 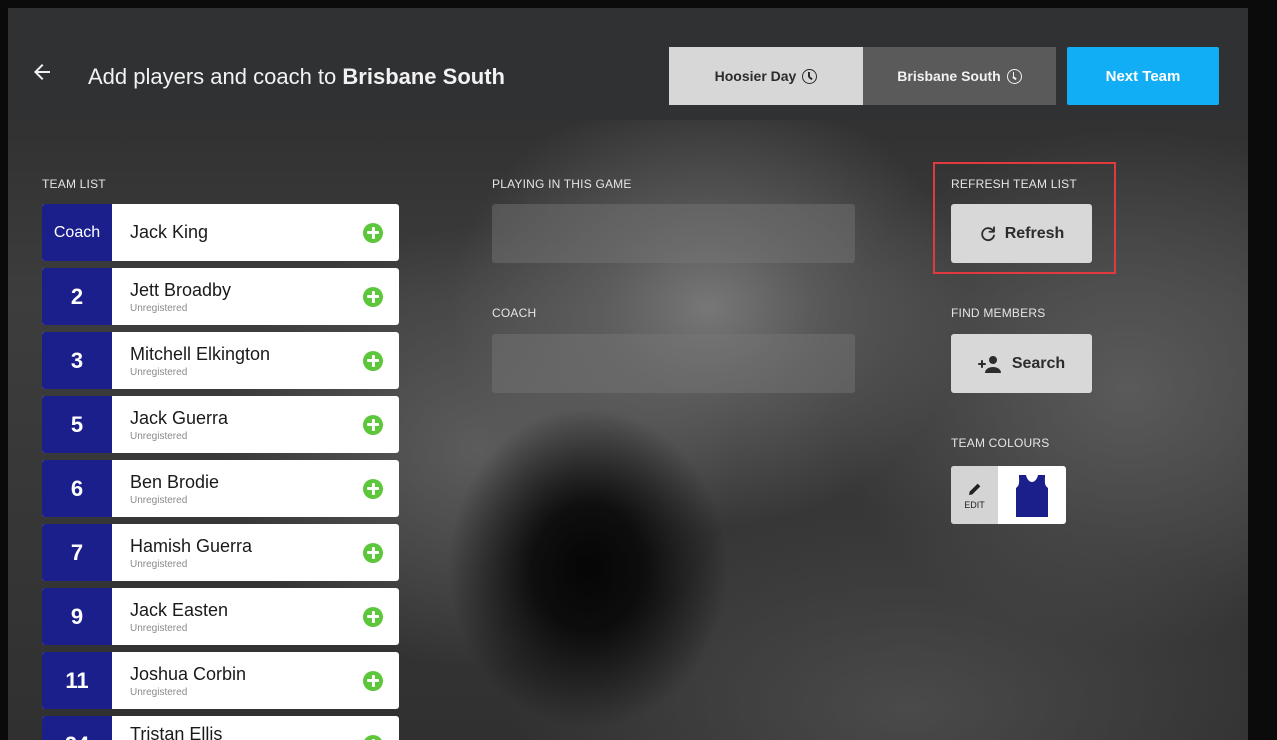 What do you see at coordinates (237, 424) in the screenshot?
I see `player-info: Jack Guerra Unregistered` at bounding box center [237, 424].